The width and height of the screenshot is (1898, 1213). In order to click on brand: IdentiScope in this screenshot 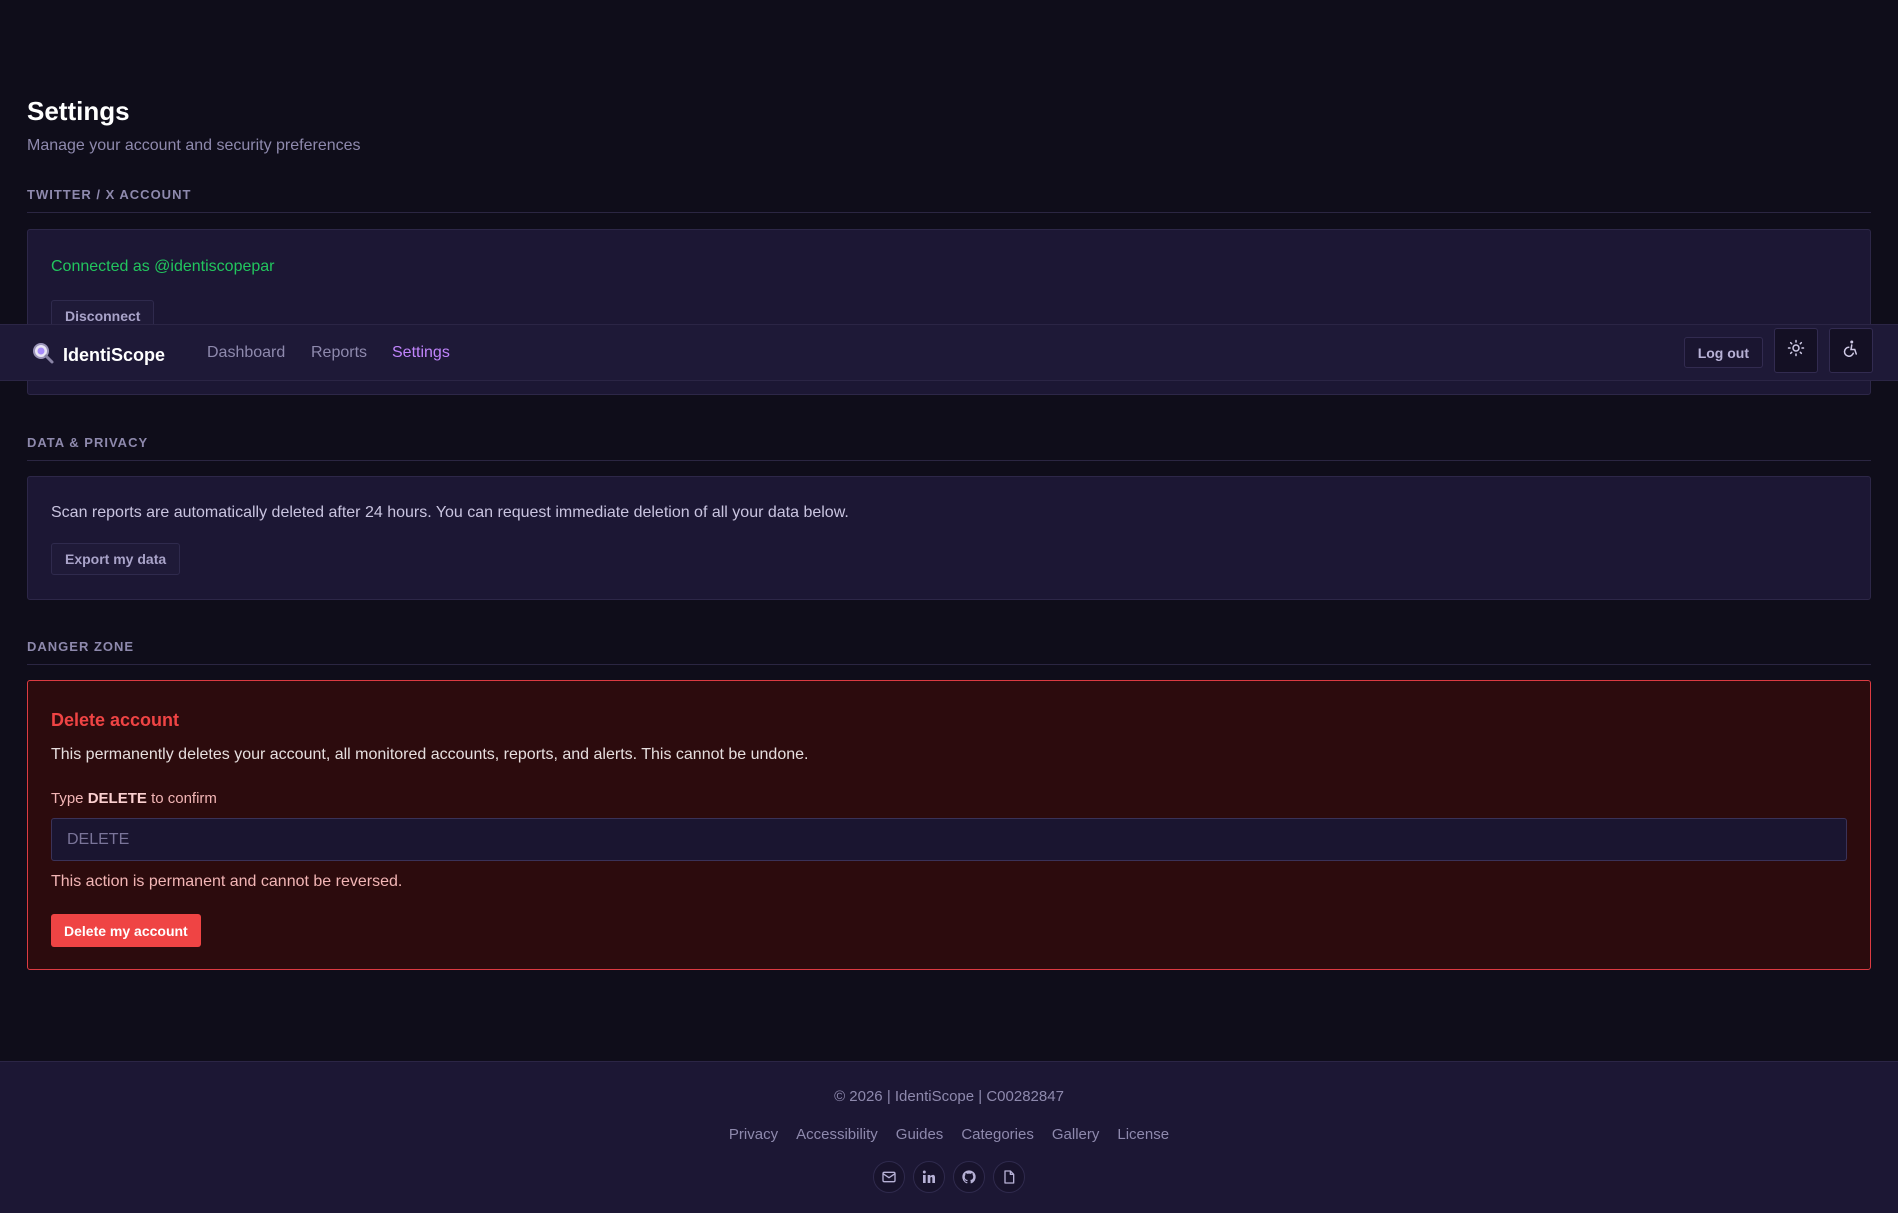, I will do `click(98, 355)`.